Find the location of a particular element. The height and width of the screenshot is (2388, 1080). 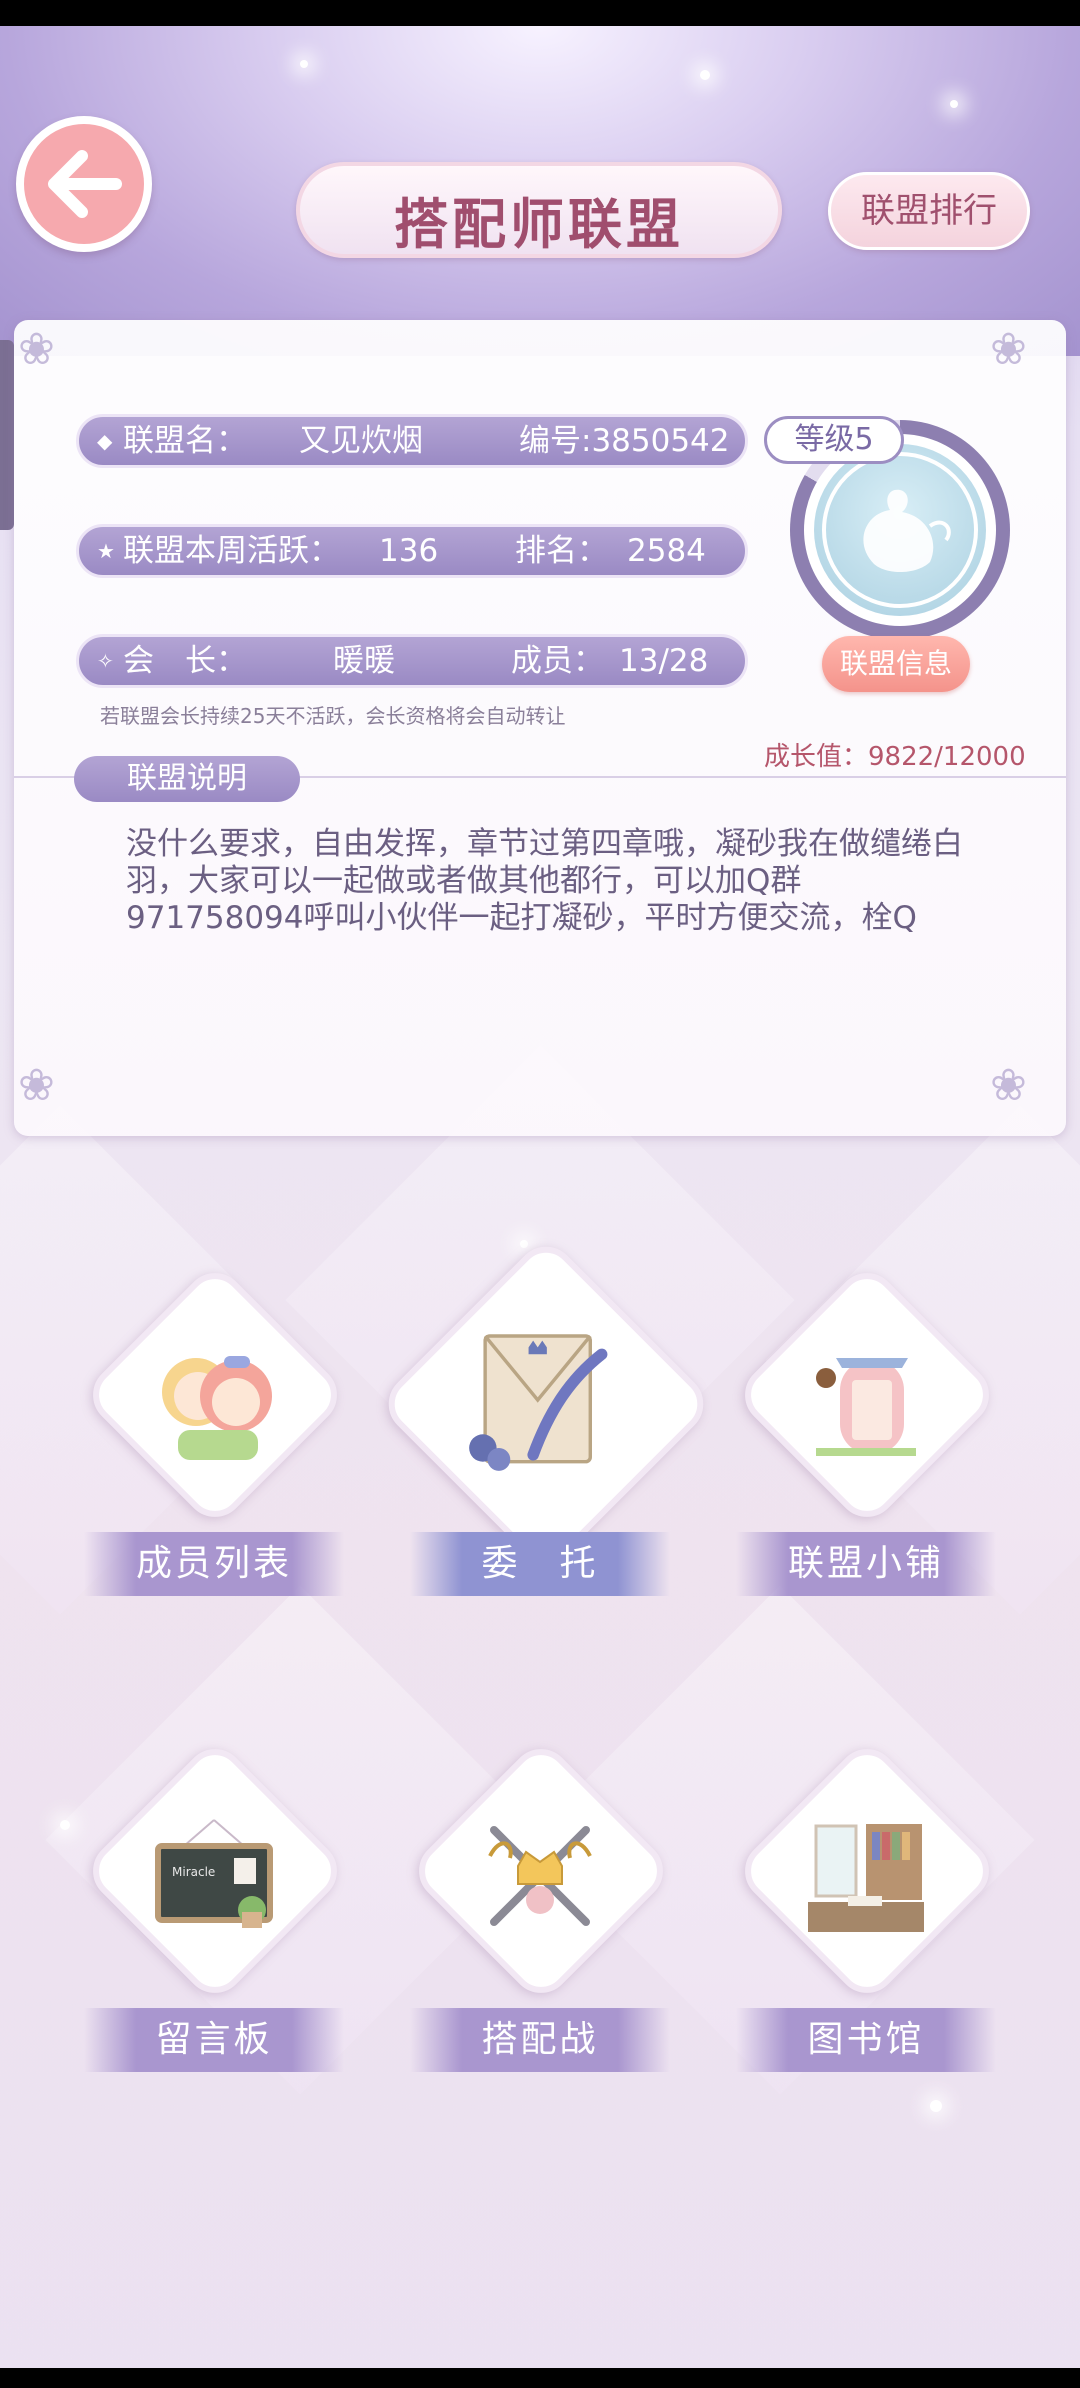

commission-icon is located at coordinates (538, 1402).